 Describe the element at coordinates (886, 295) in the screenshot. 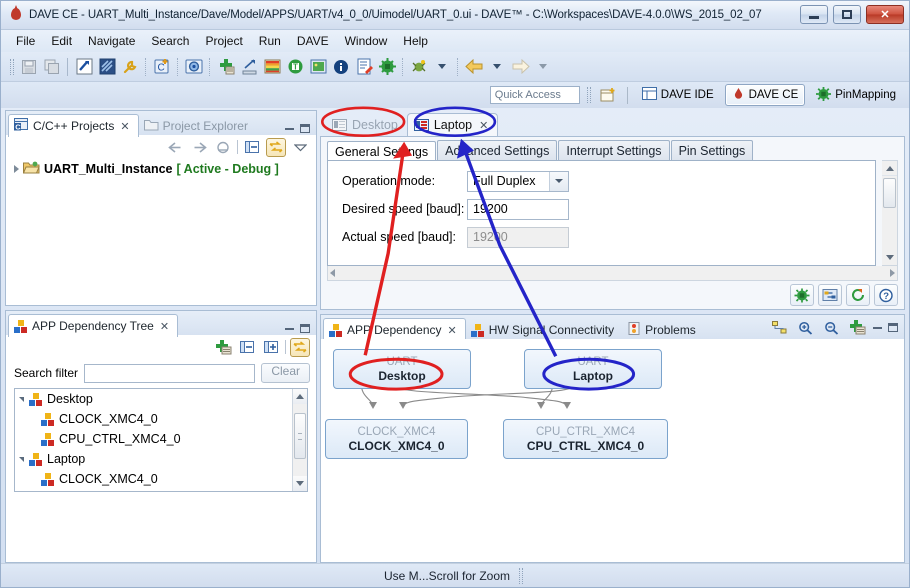

I see `help-icon: ?` at that location.